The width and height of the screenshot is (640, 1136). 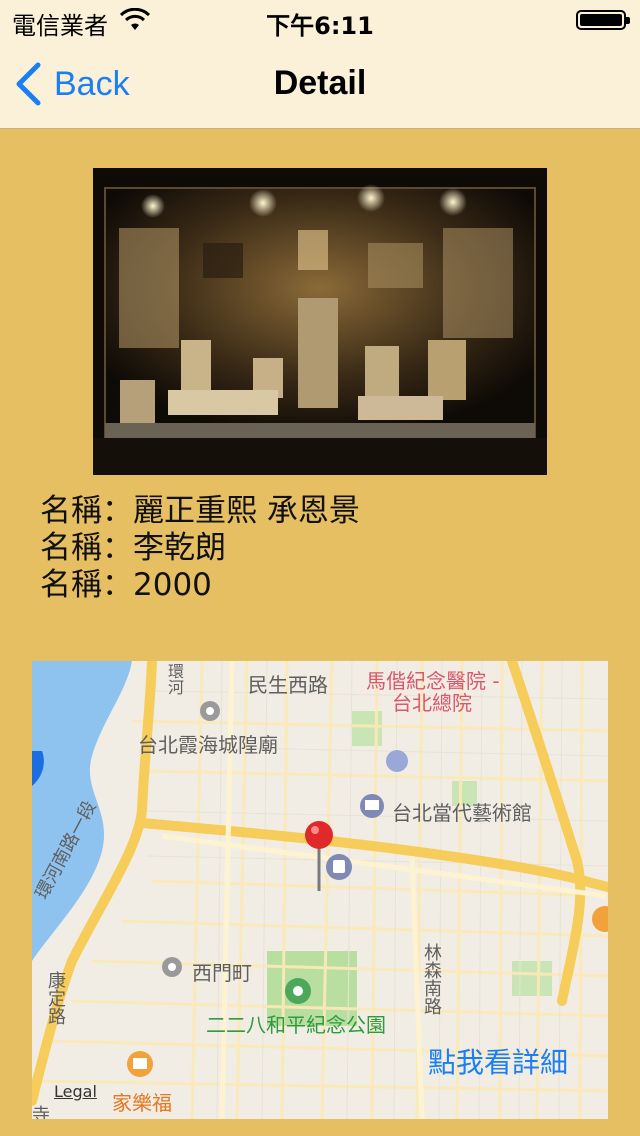 What do you see at coordinates (200, 511) in the screenshot?
I see `info-line-name: 名稱：麗正重熙 承恩景` at bounding box center [200, 511].